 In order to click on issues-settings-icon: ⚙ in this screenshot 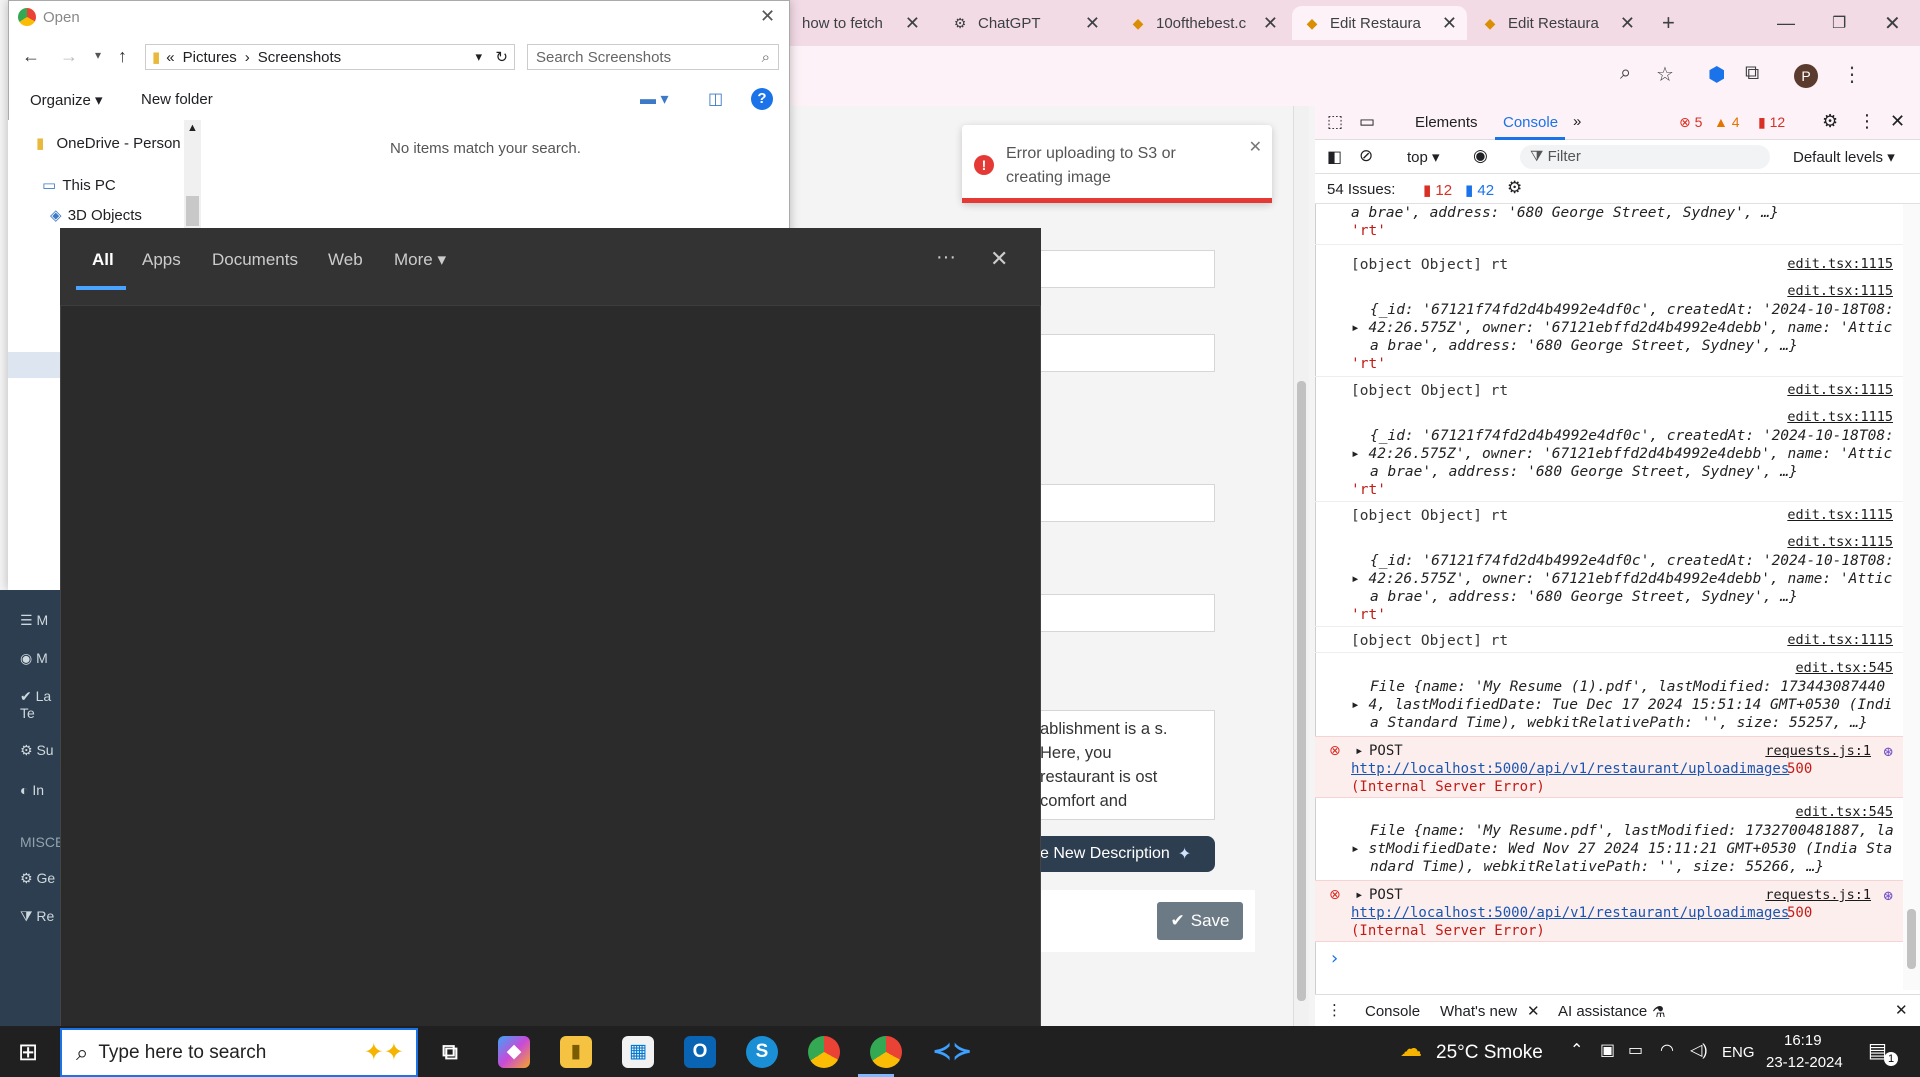, I will do `click(1514, 188)`.